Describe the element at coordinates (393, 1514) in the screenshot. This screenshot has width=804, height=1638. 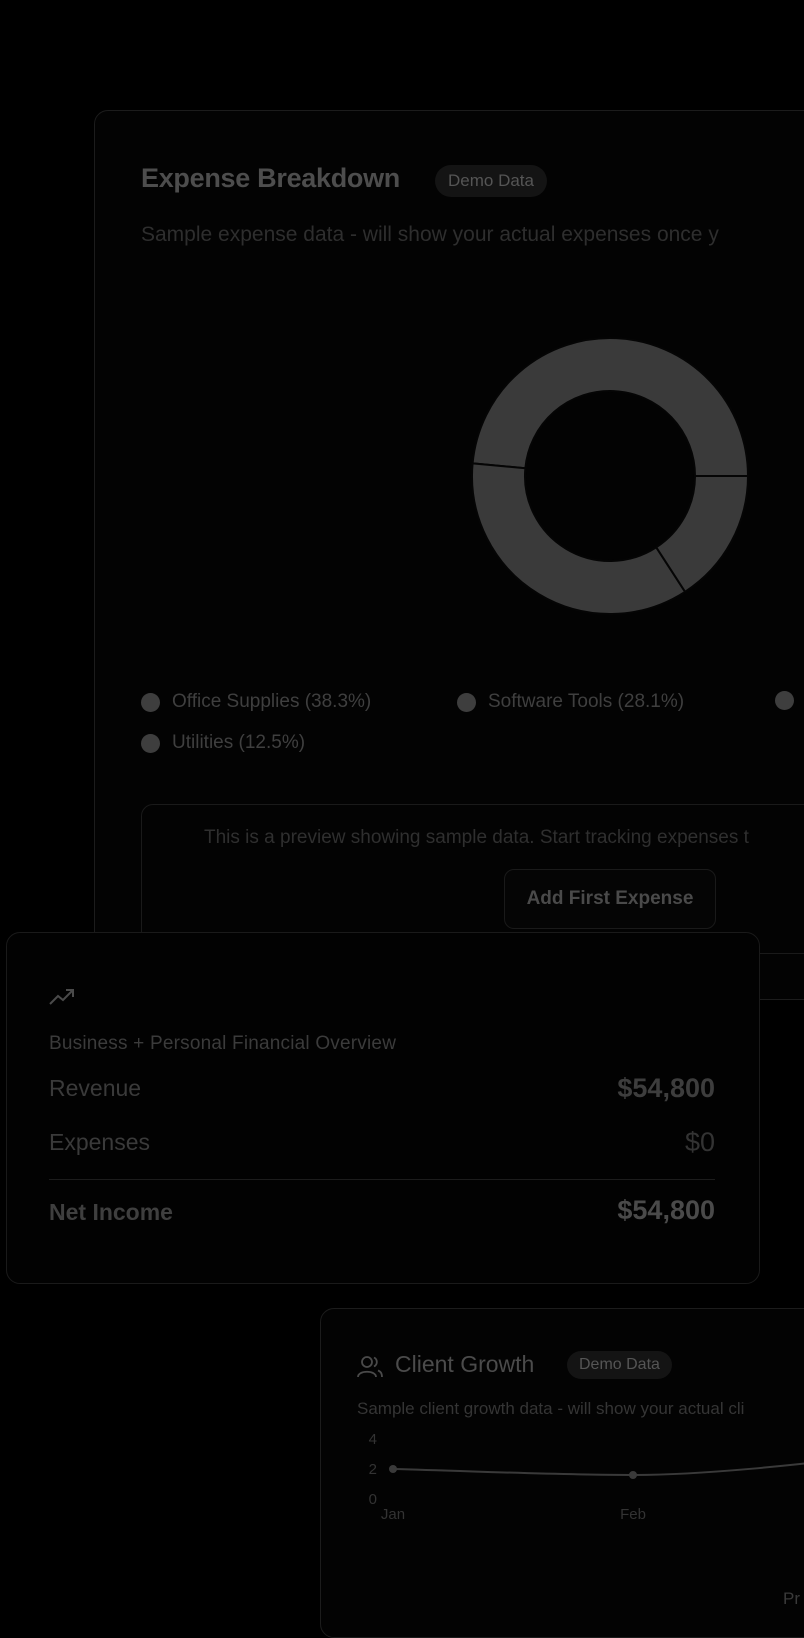
I see `x-tick-label: Jan` at that location.